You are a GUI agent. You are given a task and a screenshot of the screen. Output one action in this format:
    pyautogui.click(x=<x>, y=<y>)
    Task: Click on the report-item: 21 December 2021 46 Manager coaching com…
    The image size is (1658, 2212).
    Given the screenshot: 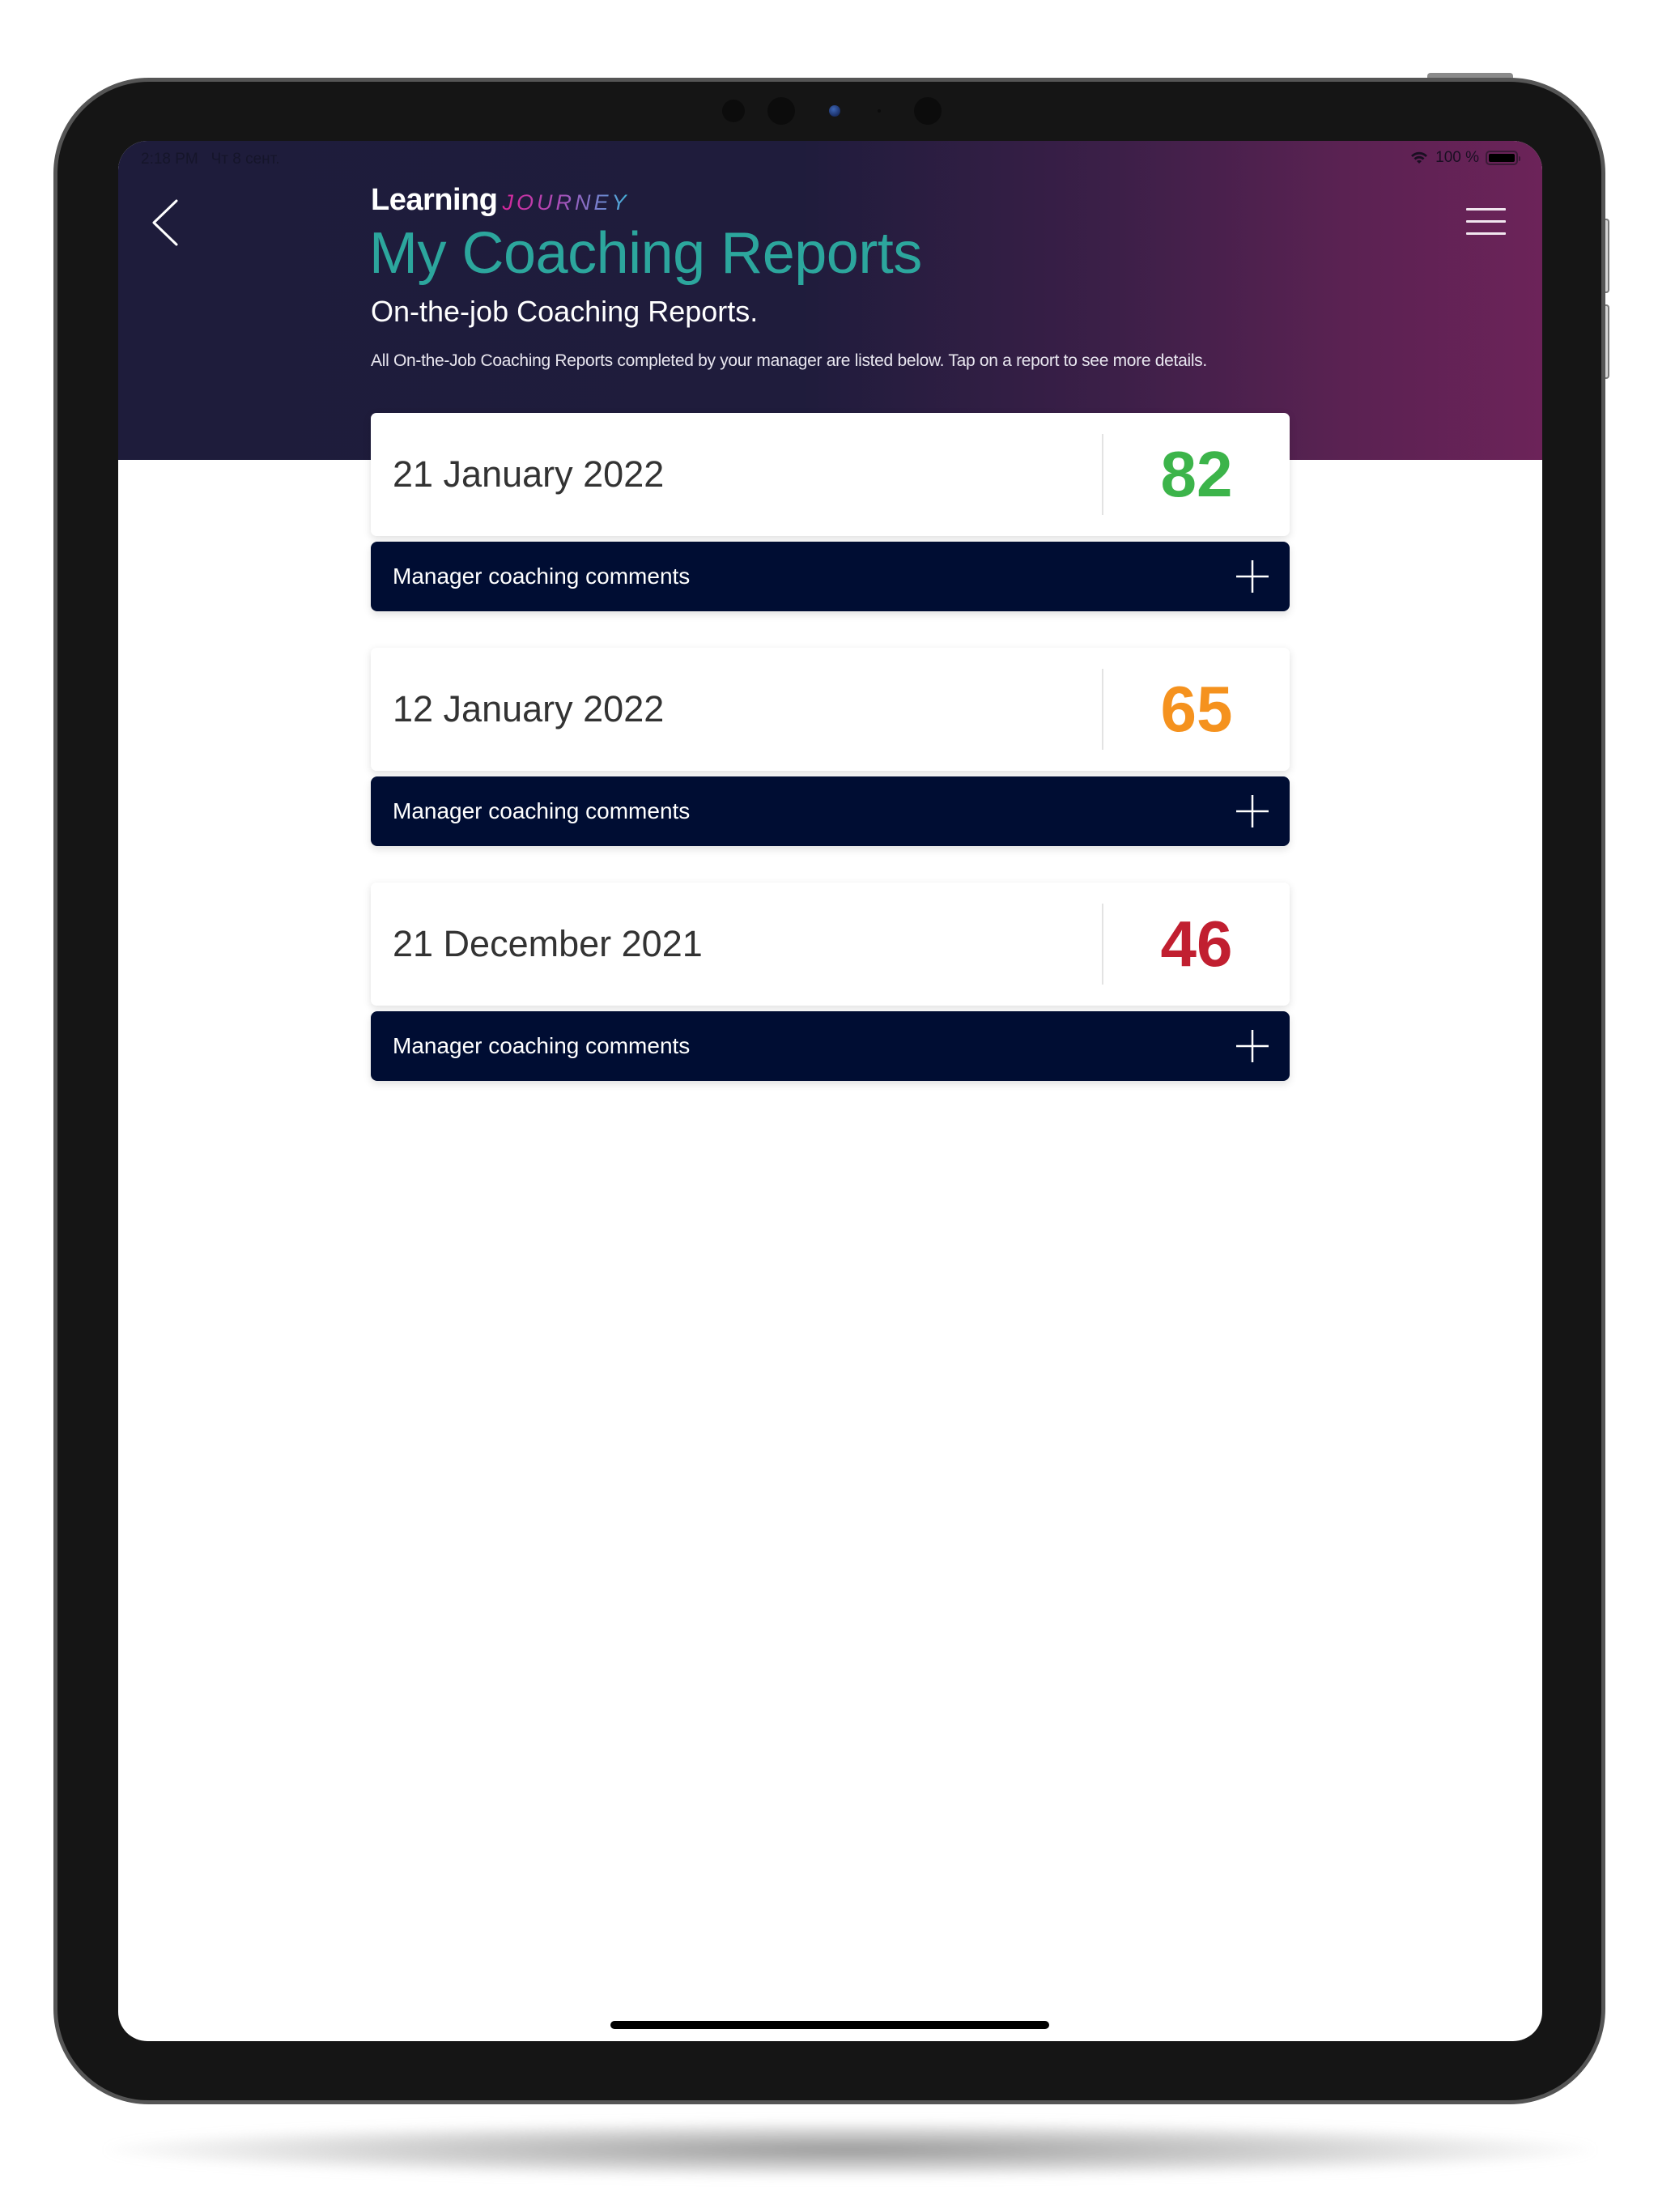 What is the action you would take?
    pyautogui.click(x=830, y=982)
    